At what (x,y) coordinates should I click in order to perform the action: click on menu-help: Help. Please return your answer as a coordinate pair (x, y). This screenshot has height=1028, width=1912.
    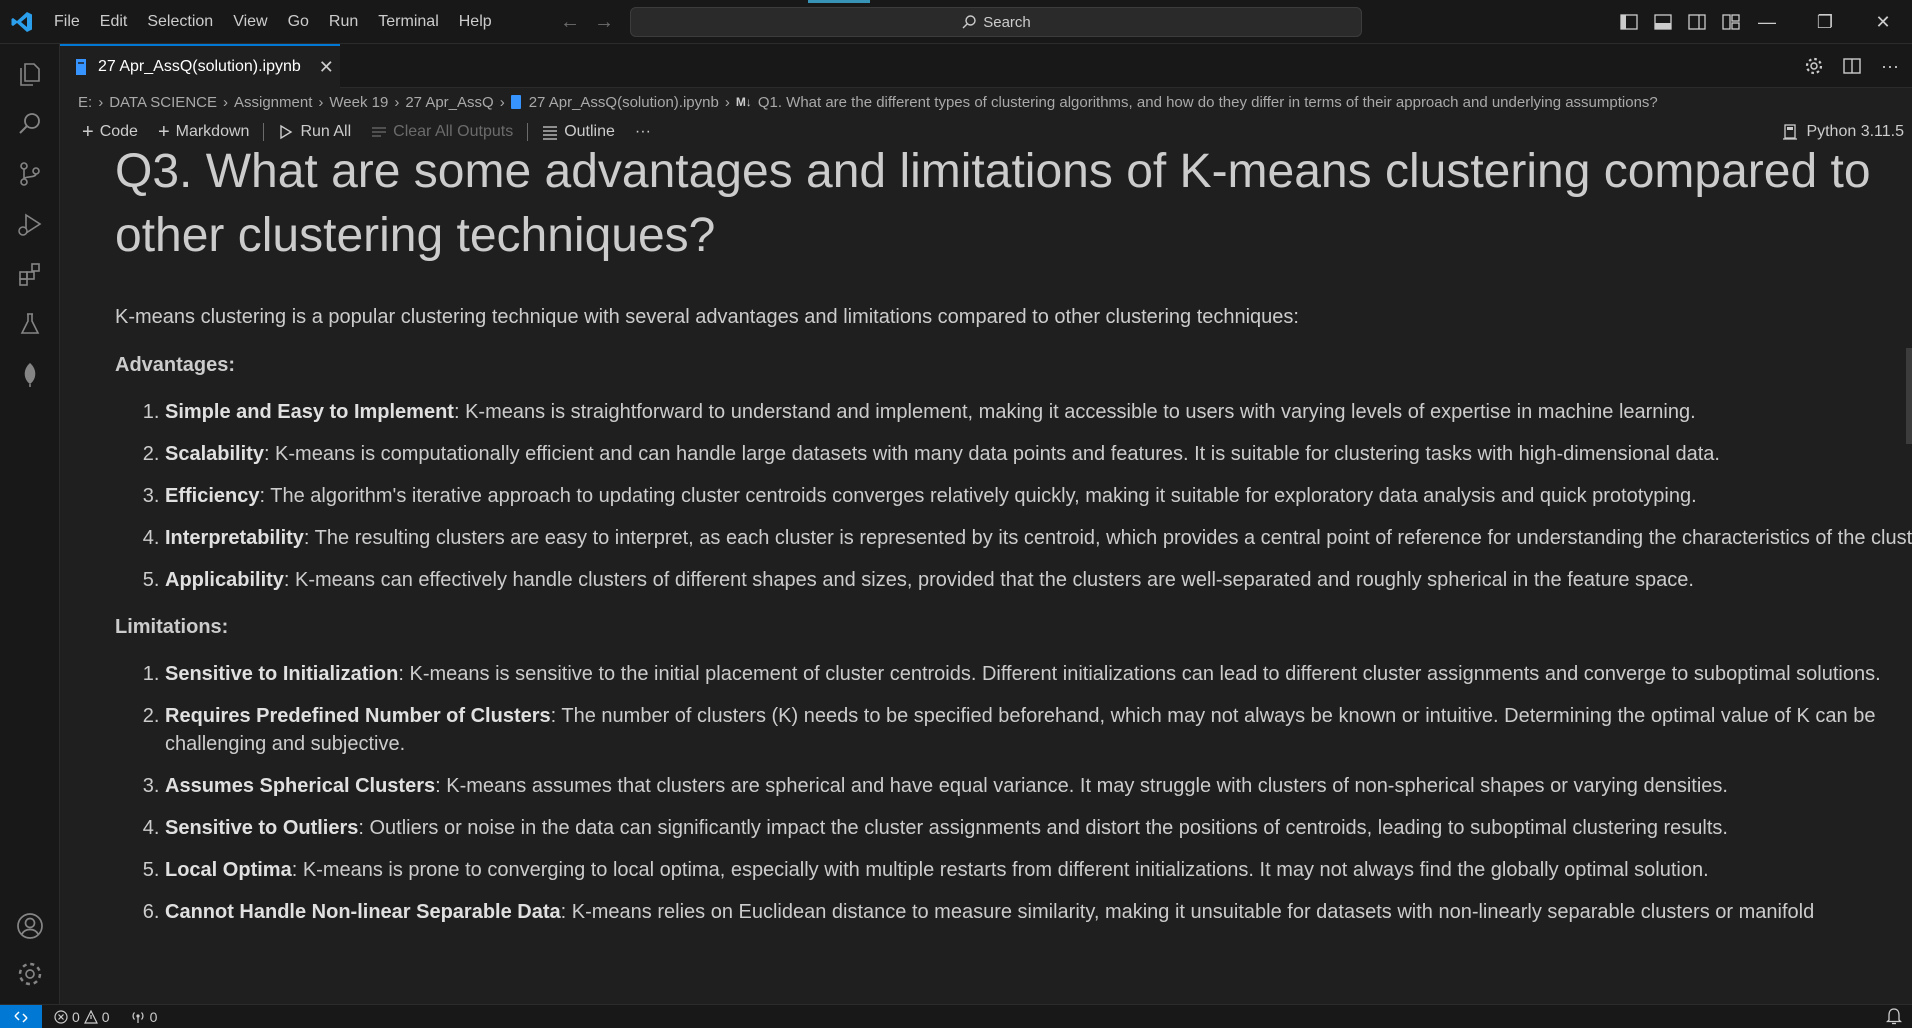
    Looking at the image, I should click on (475, 22).